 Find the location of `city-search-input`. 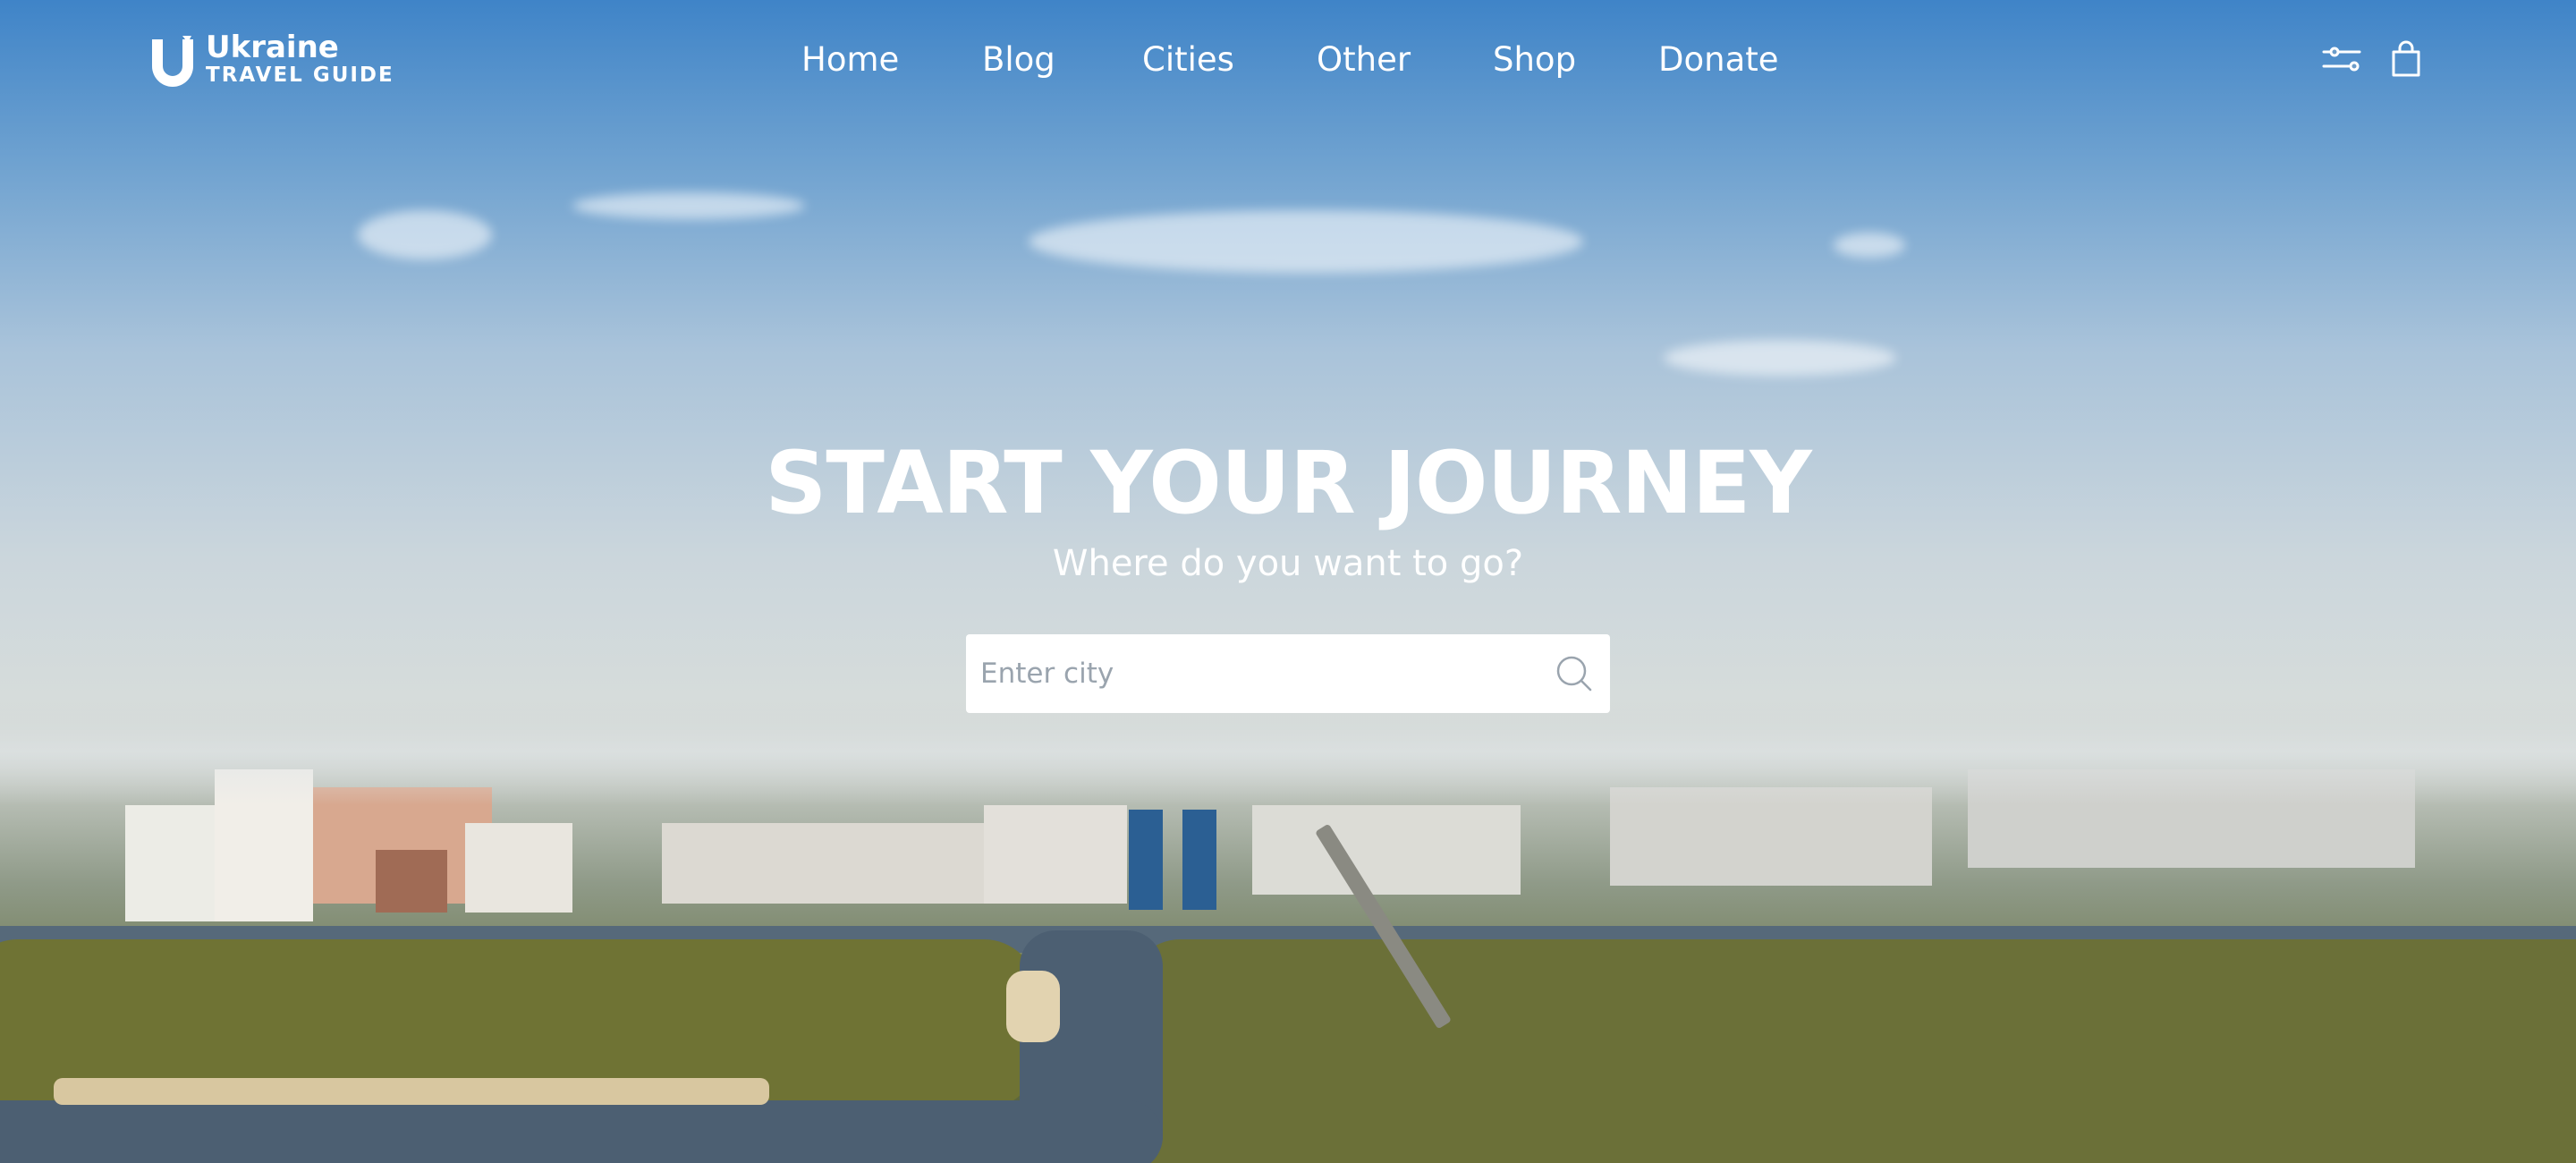

city-search-input is located at coordinates (1248, 673).